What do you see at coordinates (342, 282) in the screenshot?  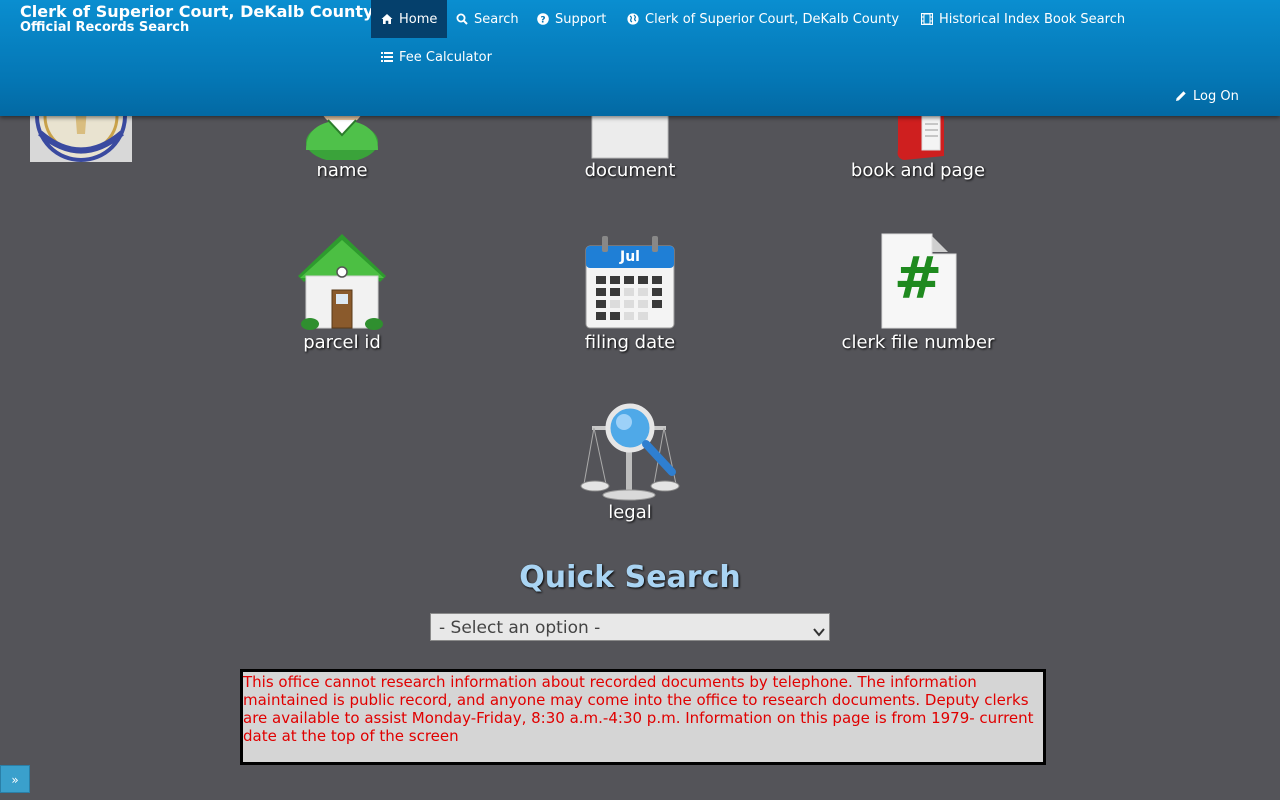 I see `house-icon` at bounding box center [342, 282].